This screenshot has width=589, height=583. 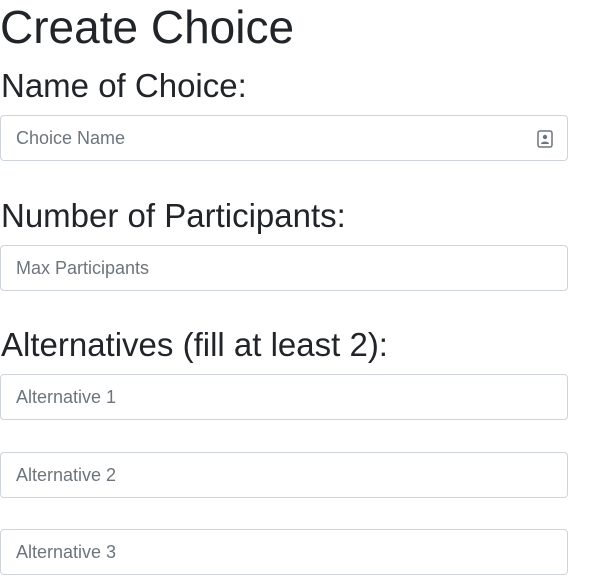 What do you see at coordinates (147, 27) in the screenshot?
I see `page-title: Create Choice` at bounding box center [147, 27].